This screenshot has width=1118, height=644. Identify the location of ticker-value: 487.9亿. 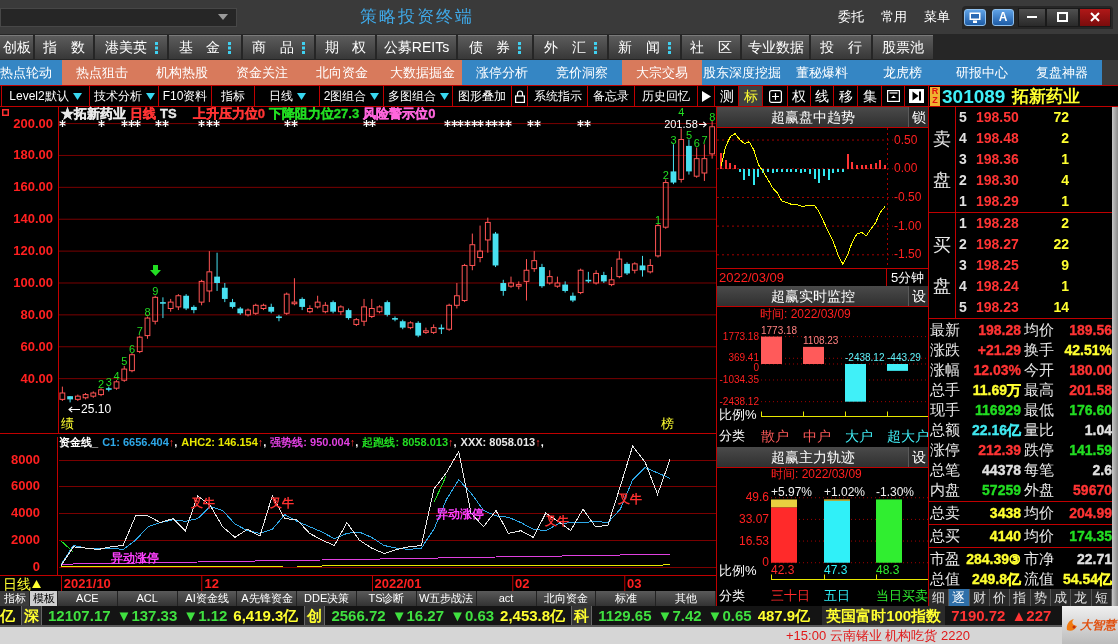
(784, 615).